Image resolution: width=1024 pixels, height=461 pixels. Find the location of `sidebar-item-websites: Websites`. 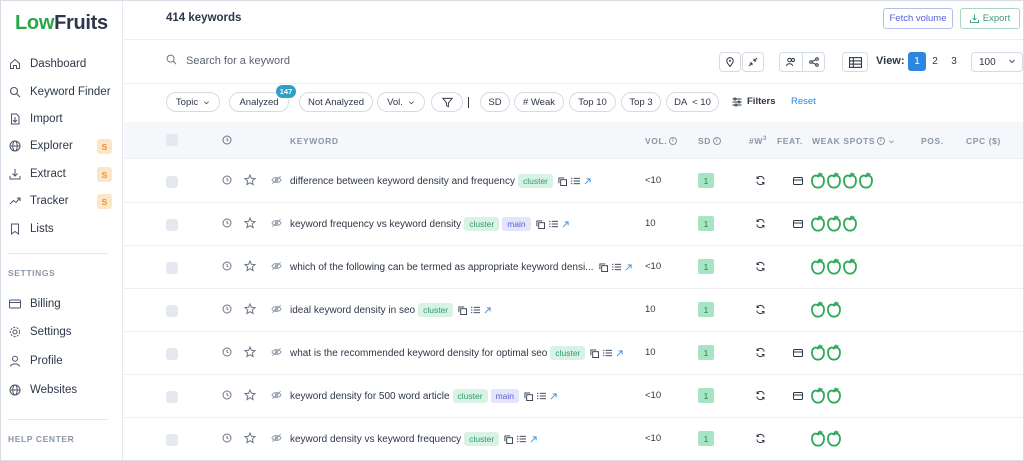

sidebar-item-websites: Websites is located at coordinates (61, 390).